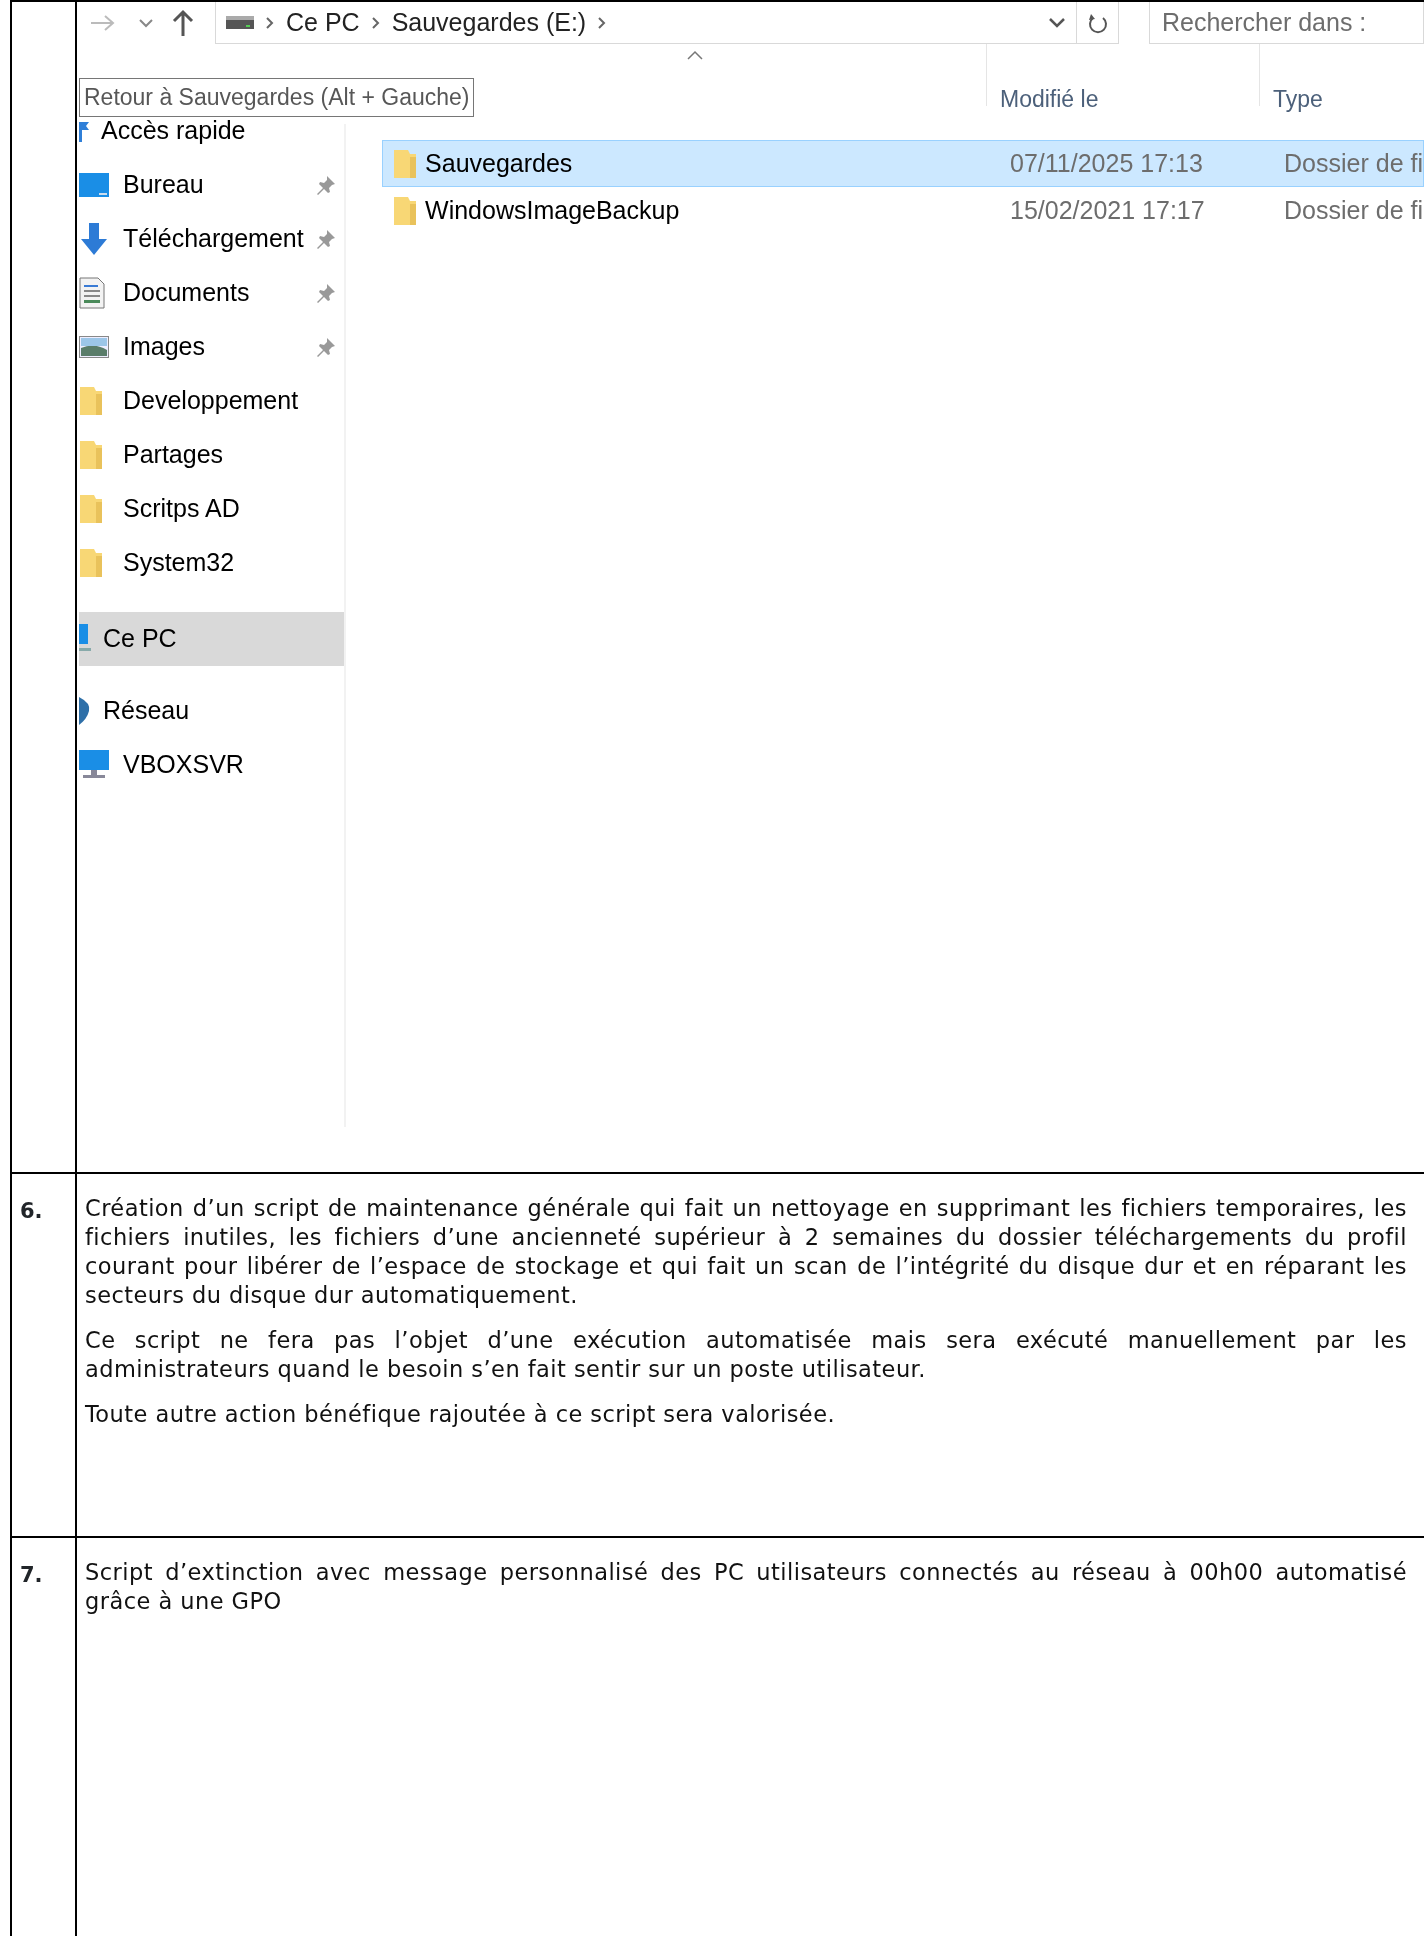 The image size is (1424, 1936). I want to click on search-field: Rechercher dans :, so click(1286, 23).